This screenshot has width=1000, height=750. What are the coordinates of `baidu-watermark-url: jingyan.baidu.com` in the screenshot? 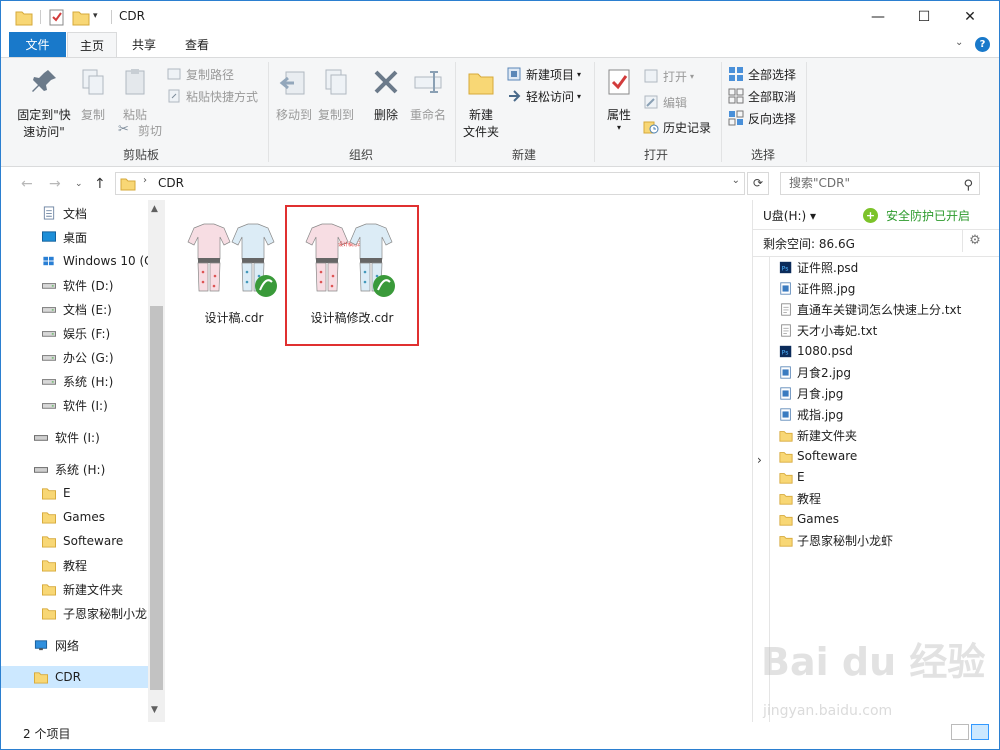 It's located at (828, 711).